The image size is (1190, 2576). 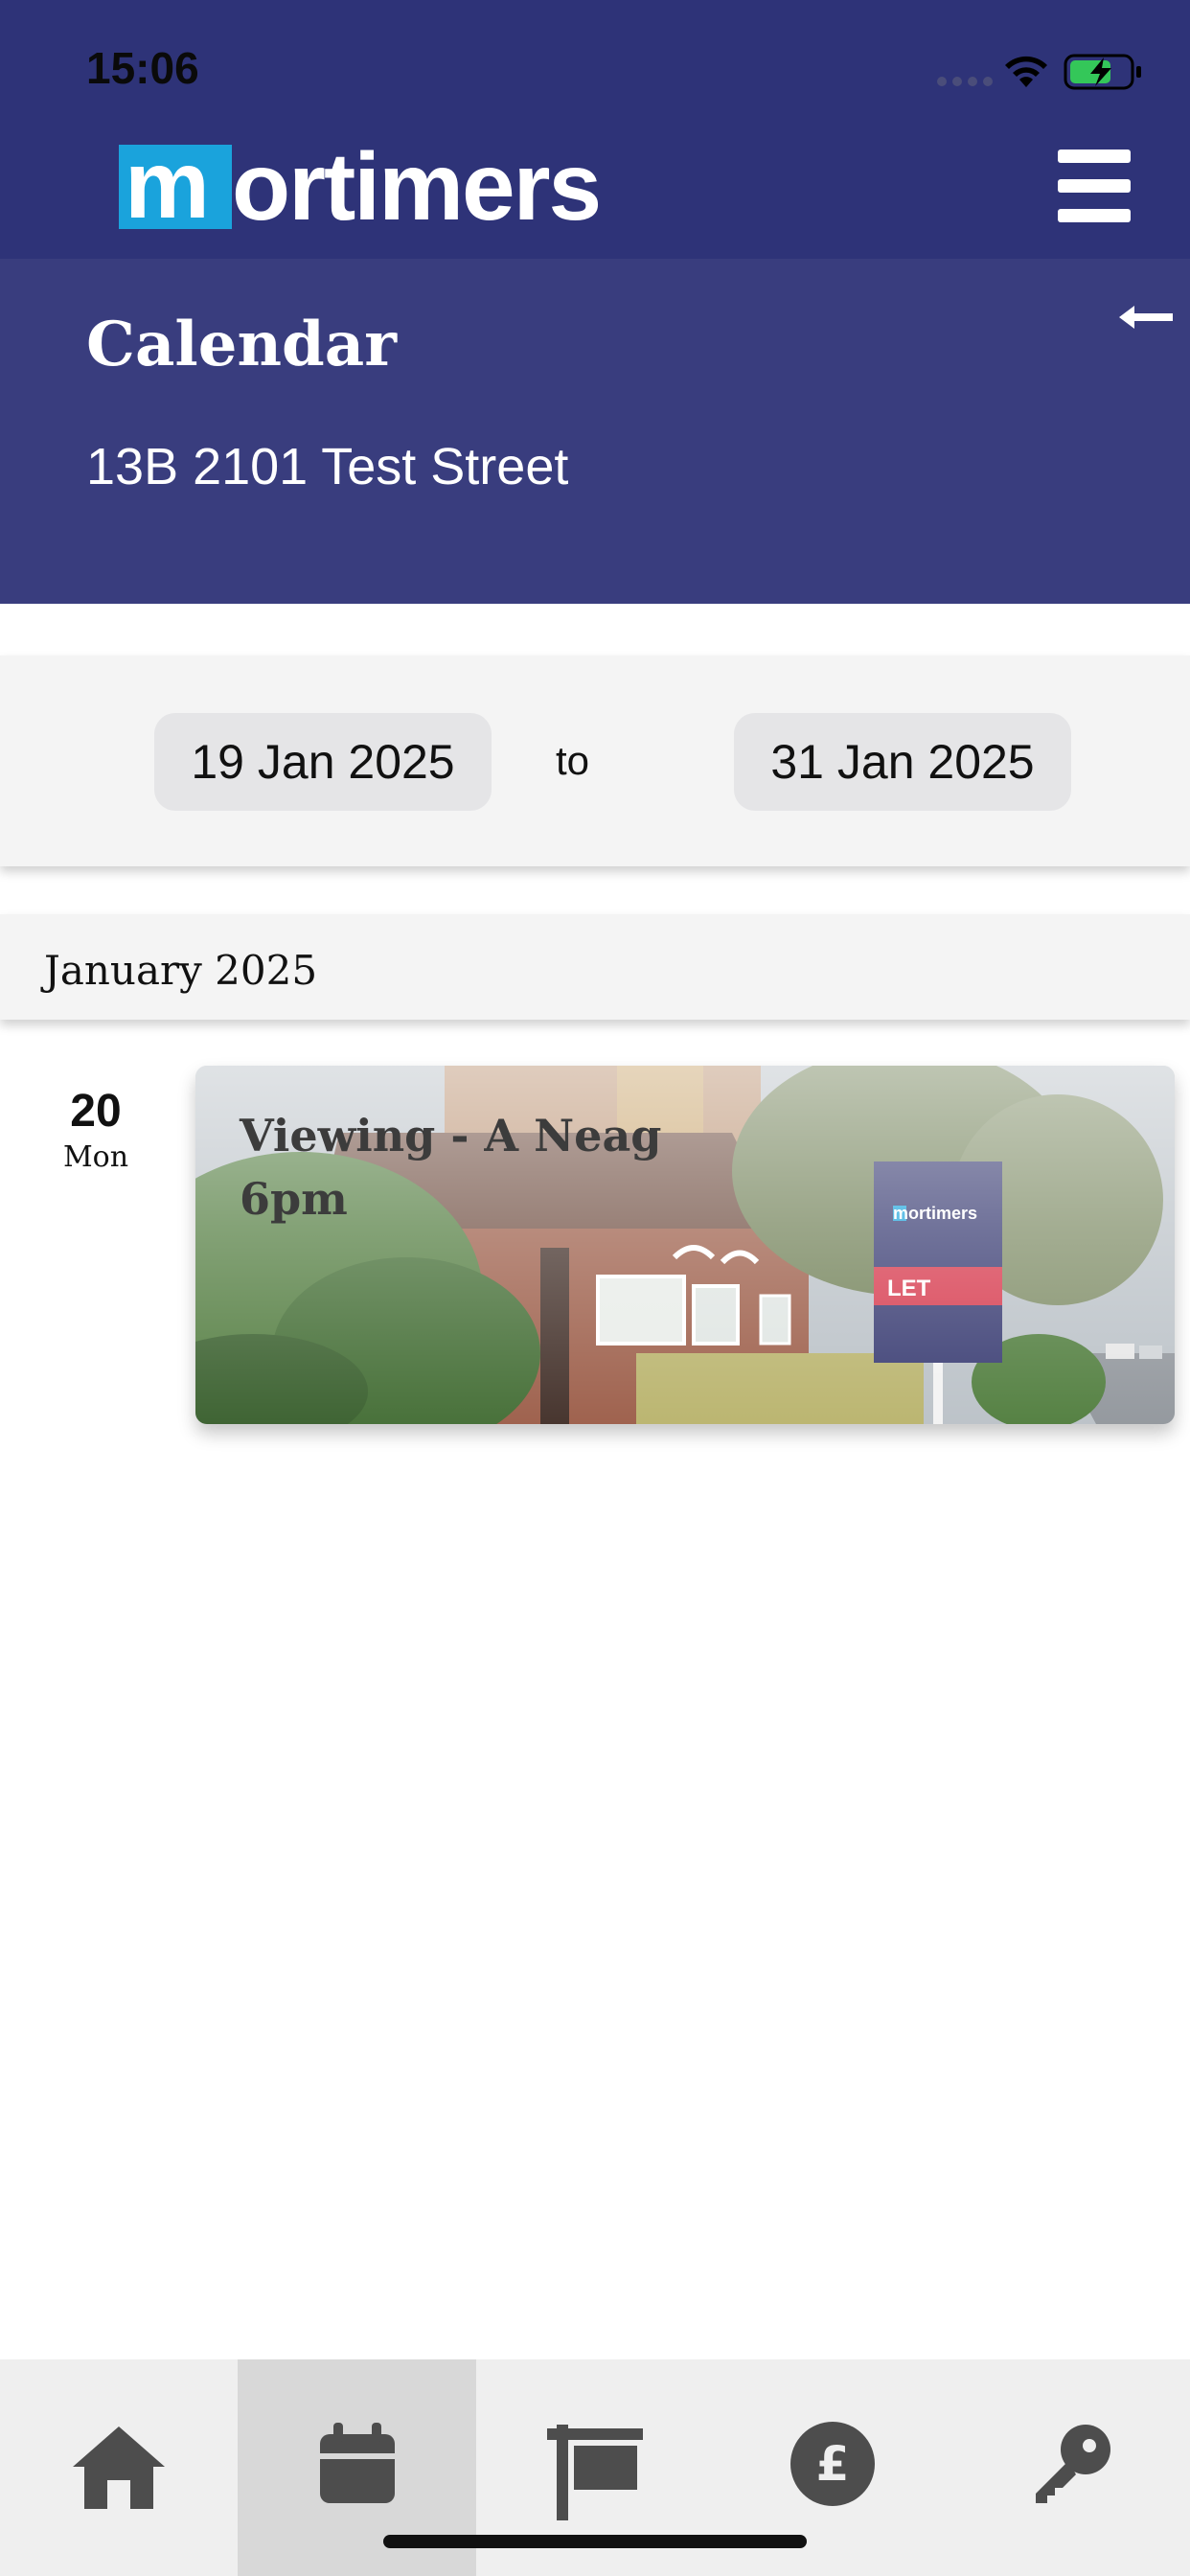 I want to click on home-icon, so click(x=120, y=2467).